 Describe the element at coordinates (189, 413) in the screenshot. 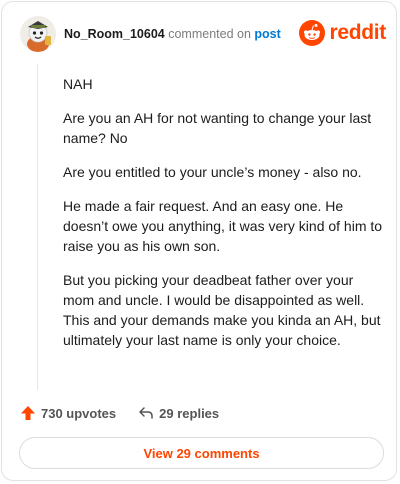

I see `reply-count: 29 replies` at that location.